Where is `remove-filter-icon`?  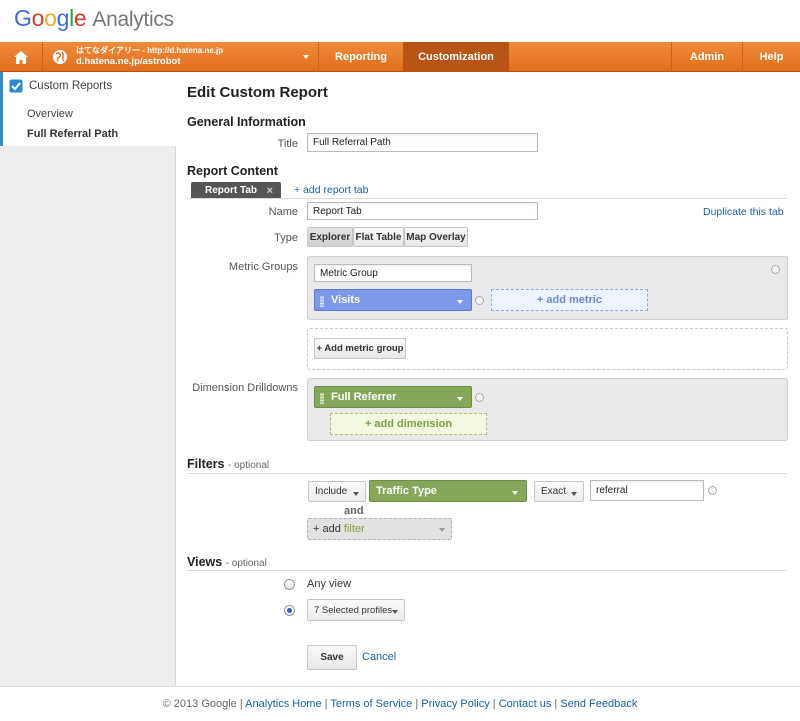
remove-filter-icon is located at coordinates (712, 490).